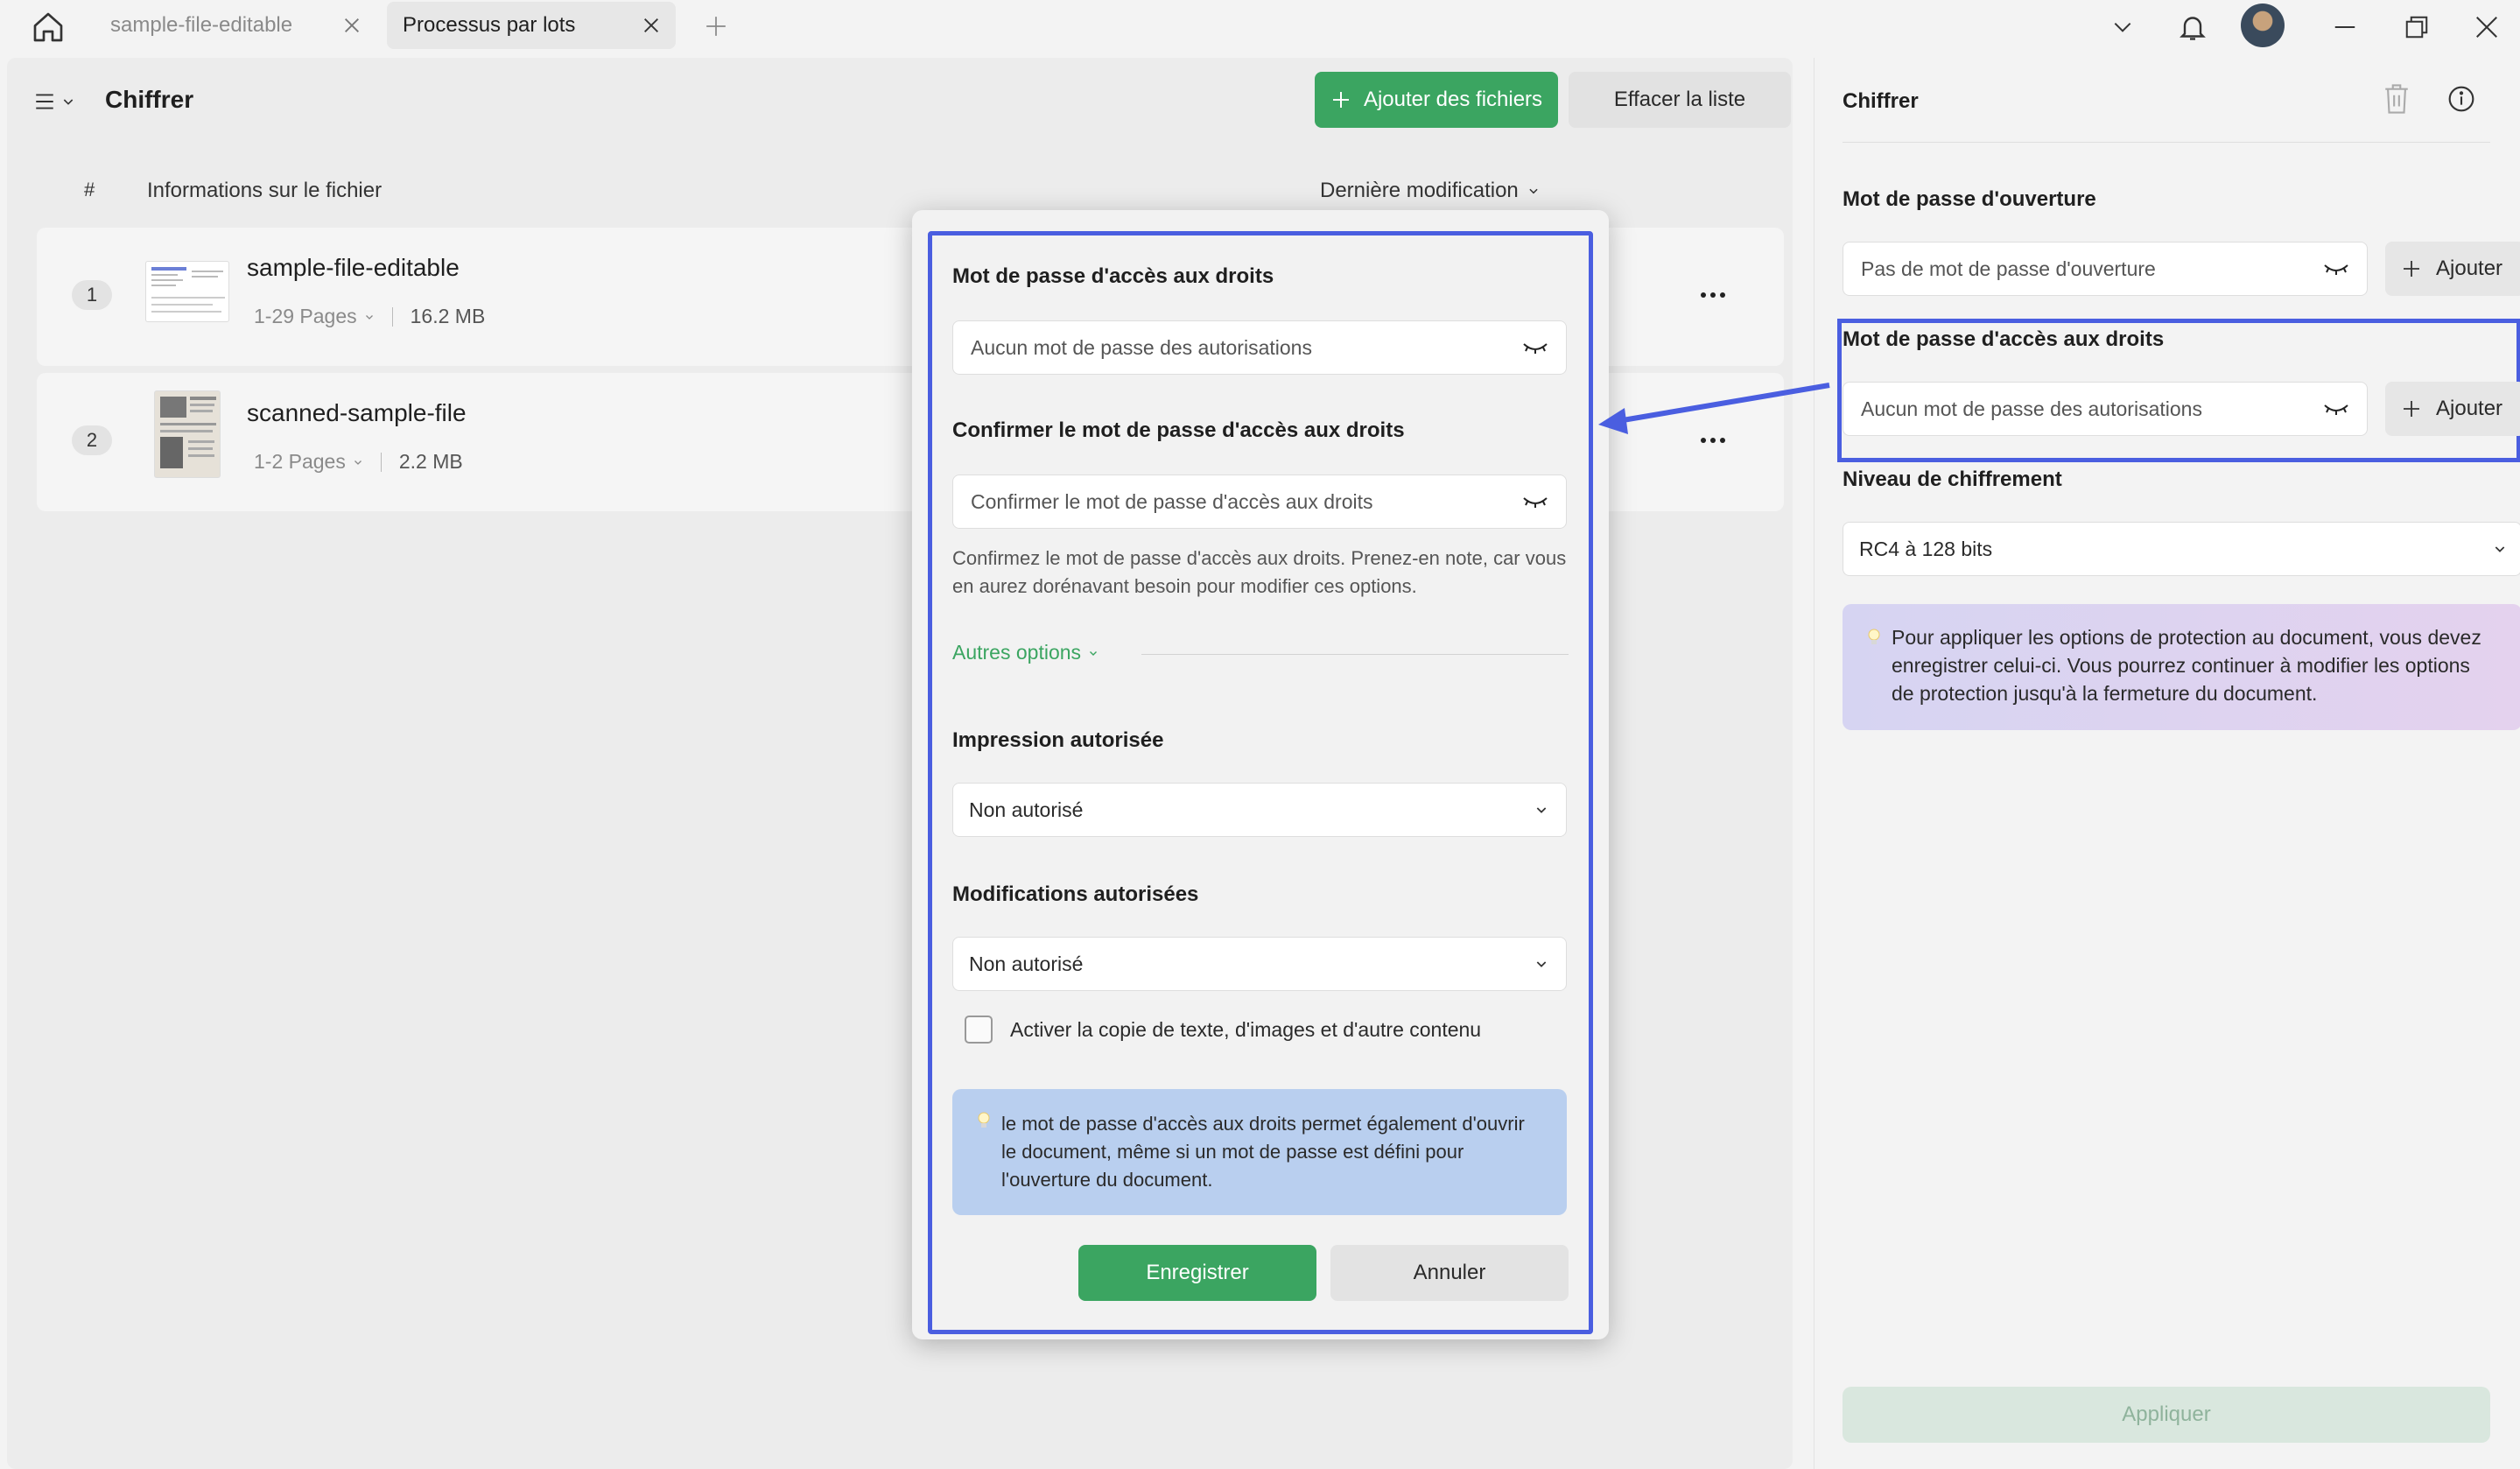 This screenshot has height=1469, width=2520. What do you see at coordinates (44, 101) in the screenshot?
I see `hamburger-icon` at bounding box center [44, 101].